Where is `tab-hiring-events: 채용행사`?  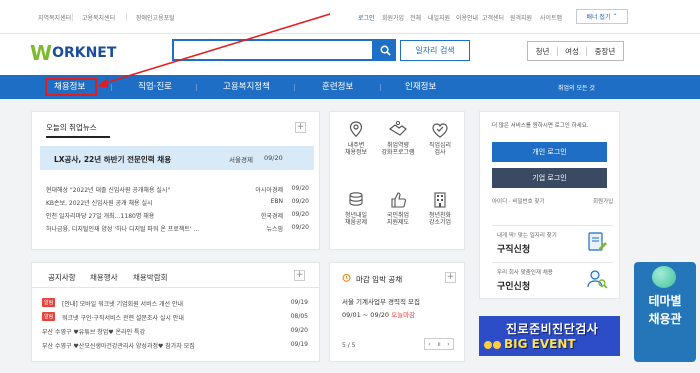
tab-hiring-events: 채용행사 is located at coordinates (104, 277).